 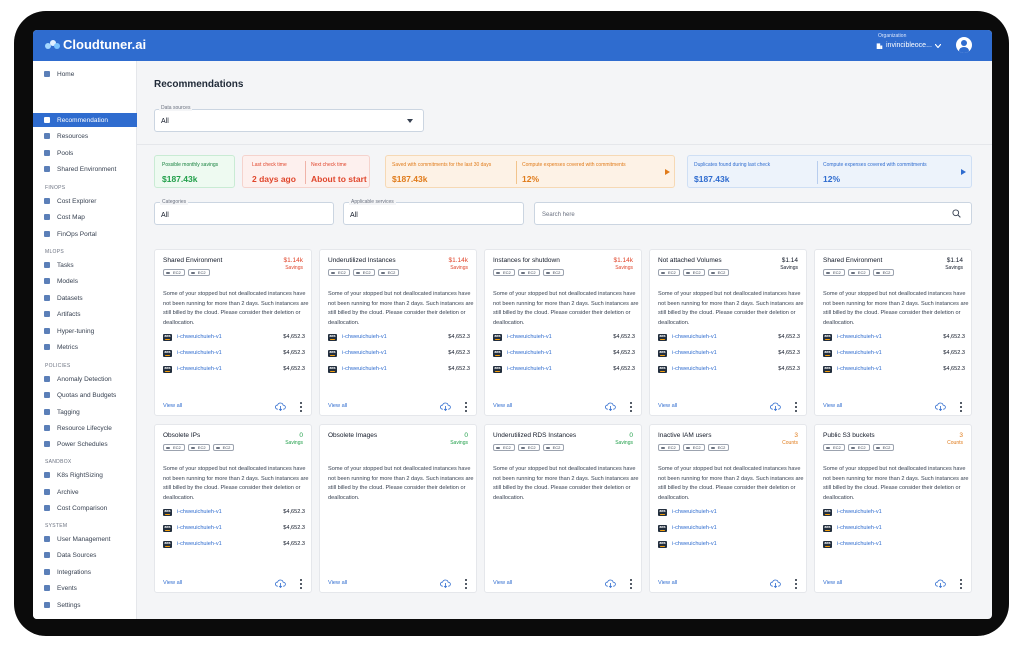 I want to click on sidebar-item-archive: Archive, so click(x=85, y=492).